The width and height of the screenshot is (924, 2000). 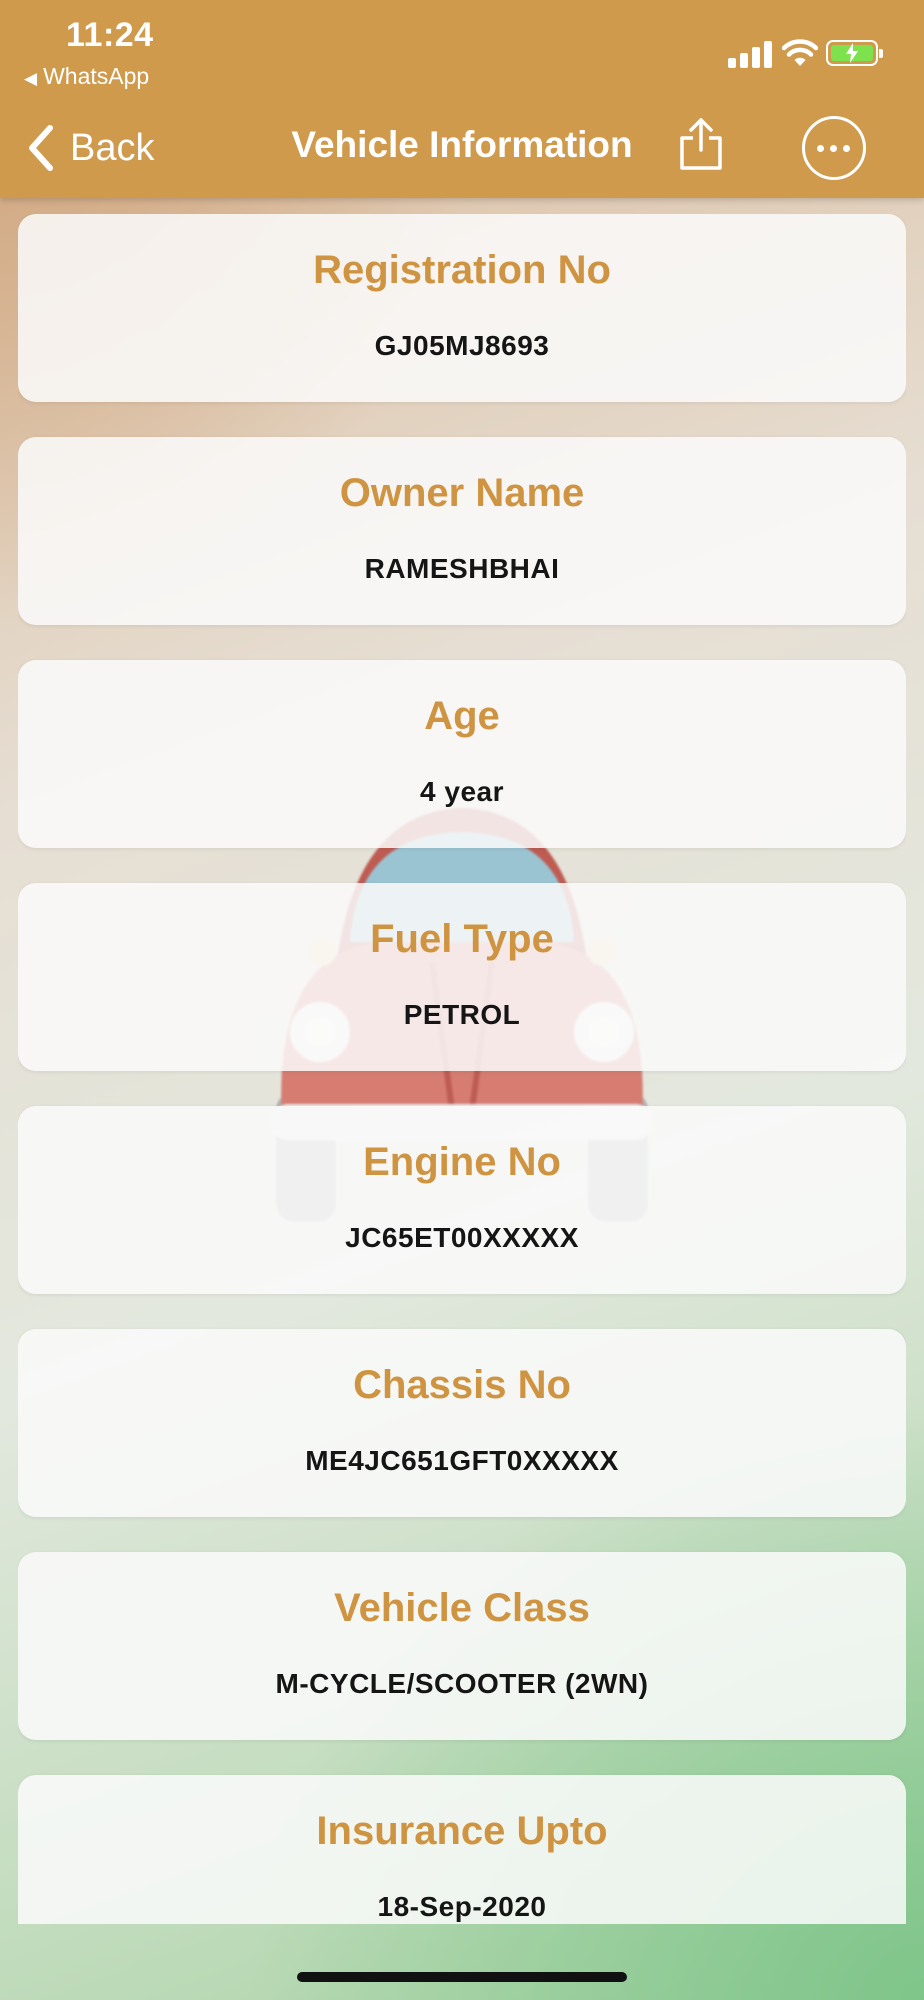 I want to click on card-age: Age 4 year, so click(x=462, y=754).